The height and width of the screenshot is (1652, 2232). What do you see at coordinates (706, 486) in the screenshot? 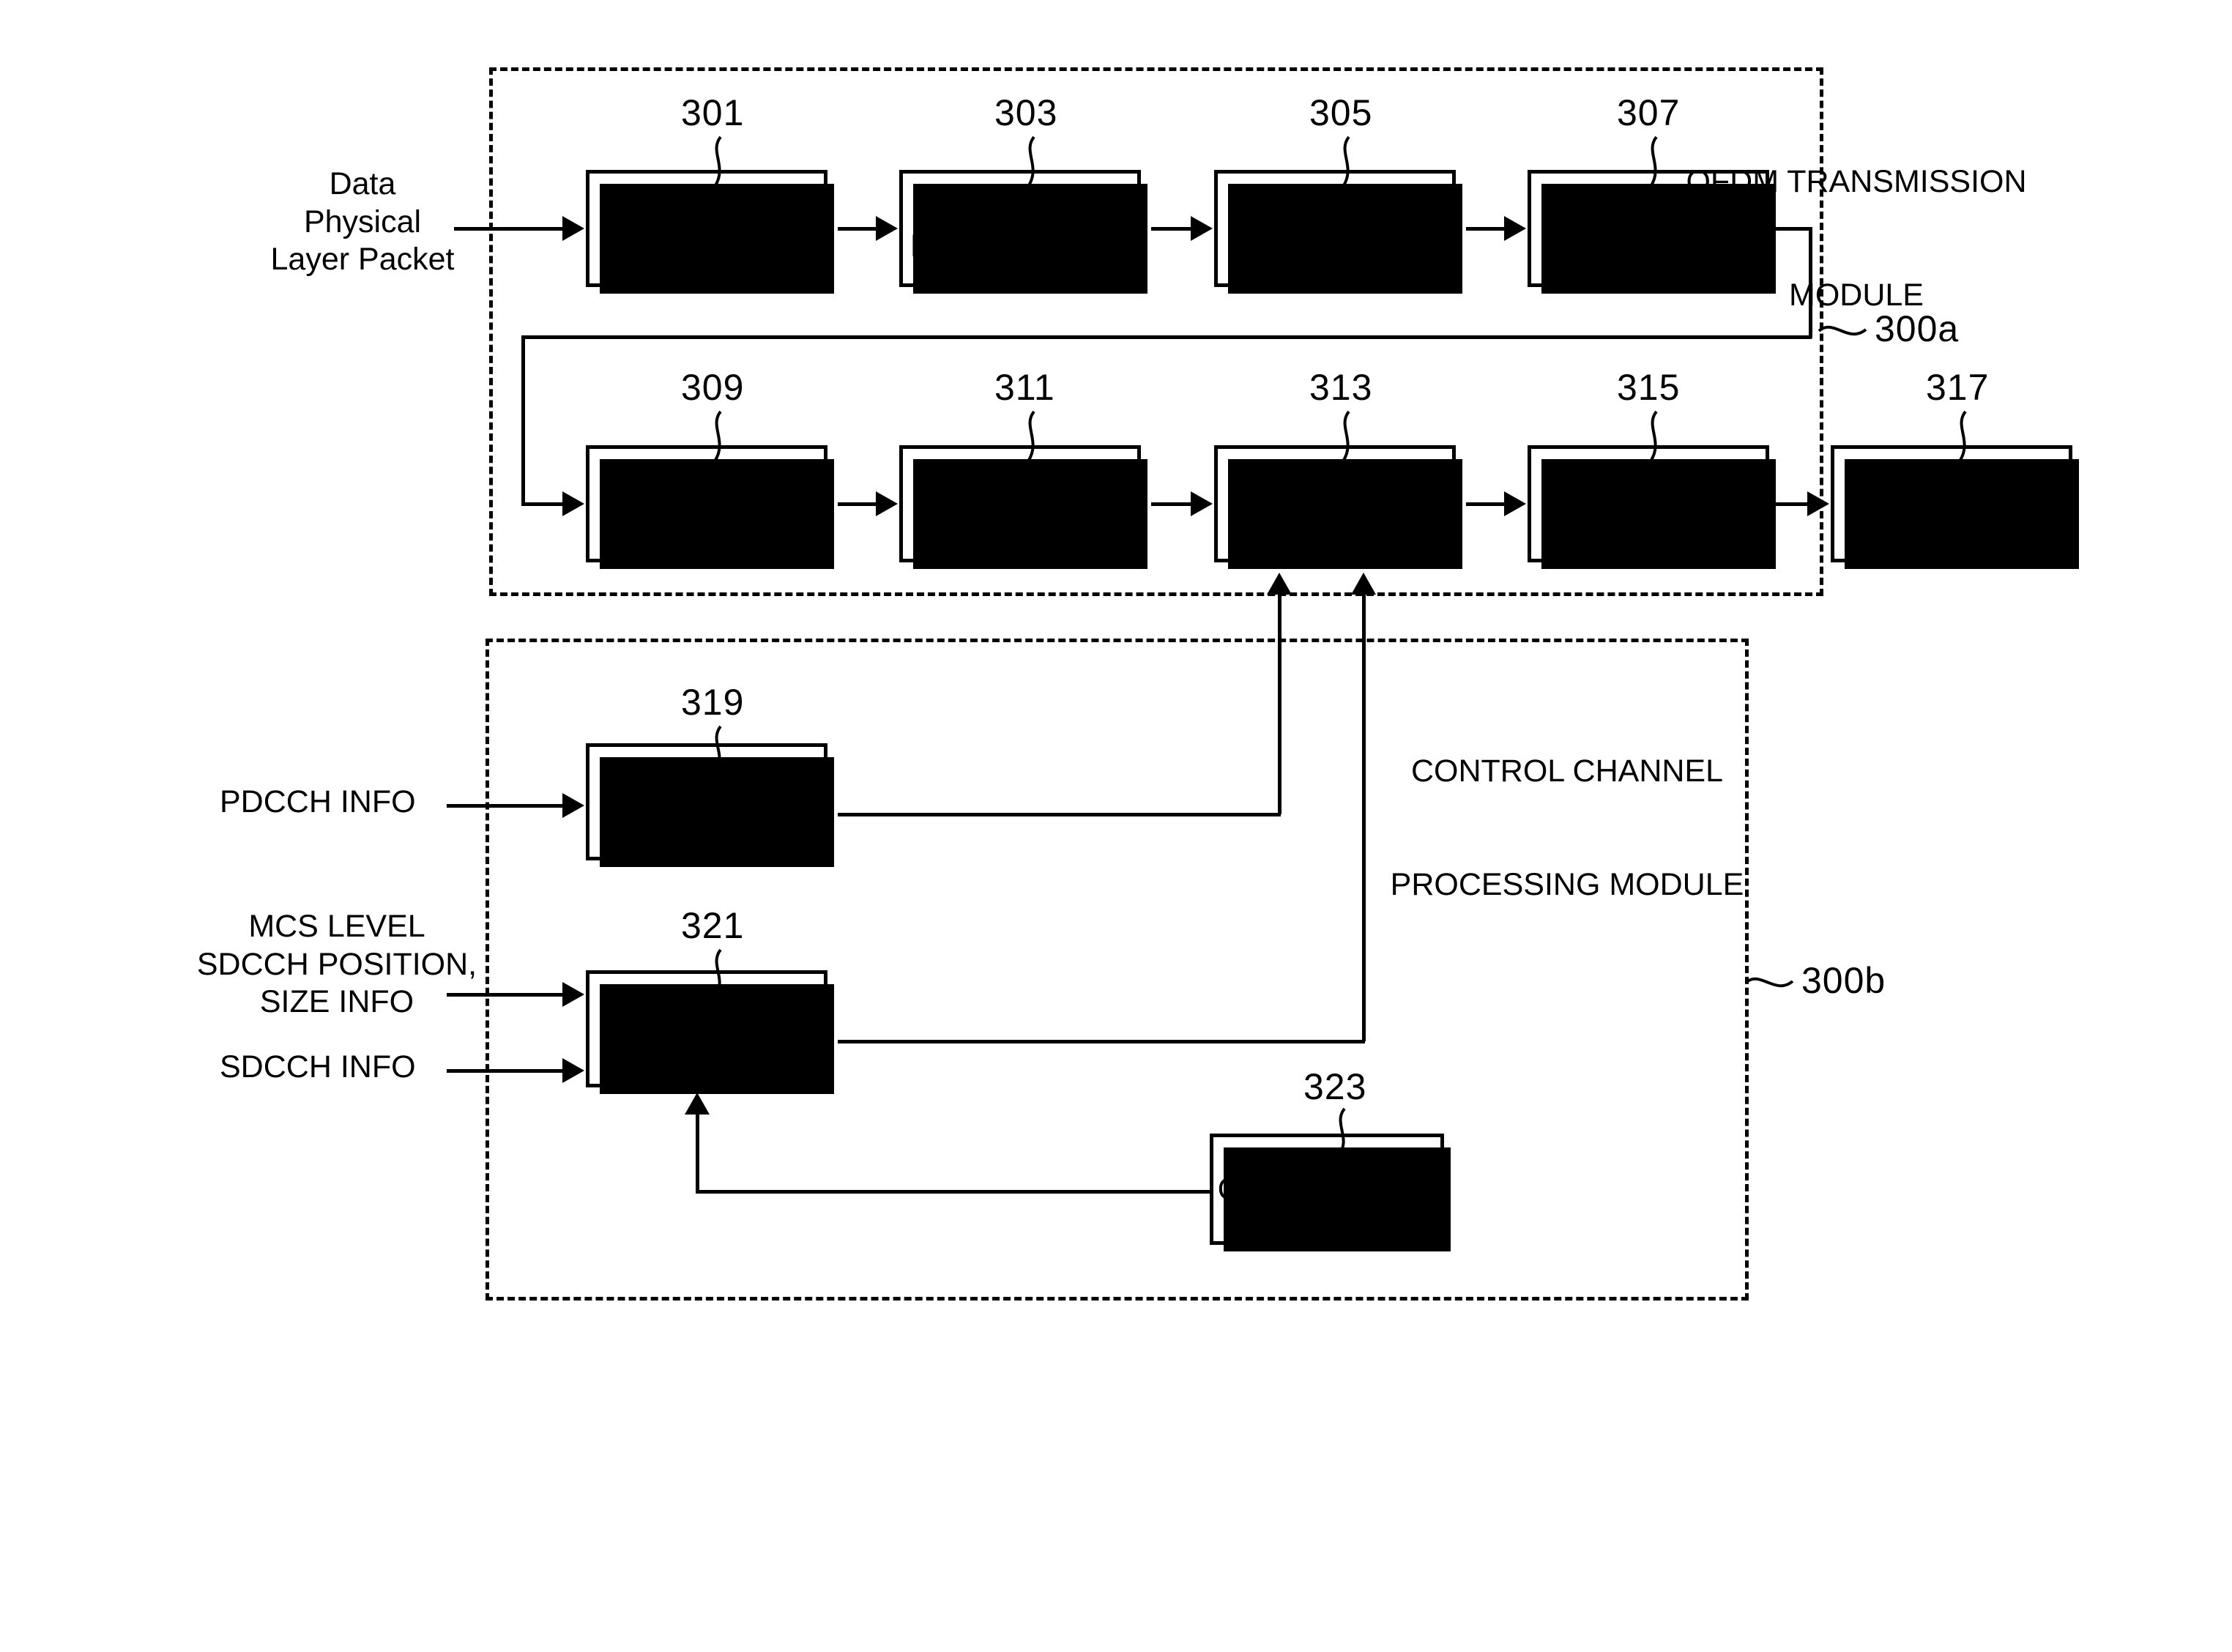
I see `block-pilot-tone-inserter-line1: PILOT TONE` at bounding box center [706, 486].